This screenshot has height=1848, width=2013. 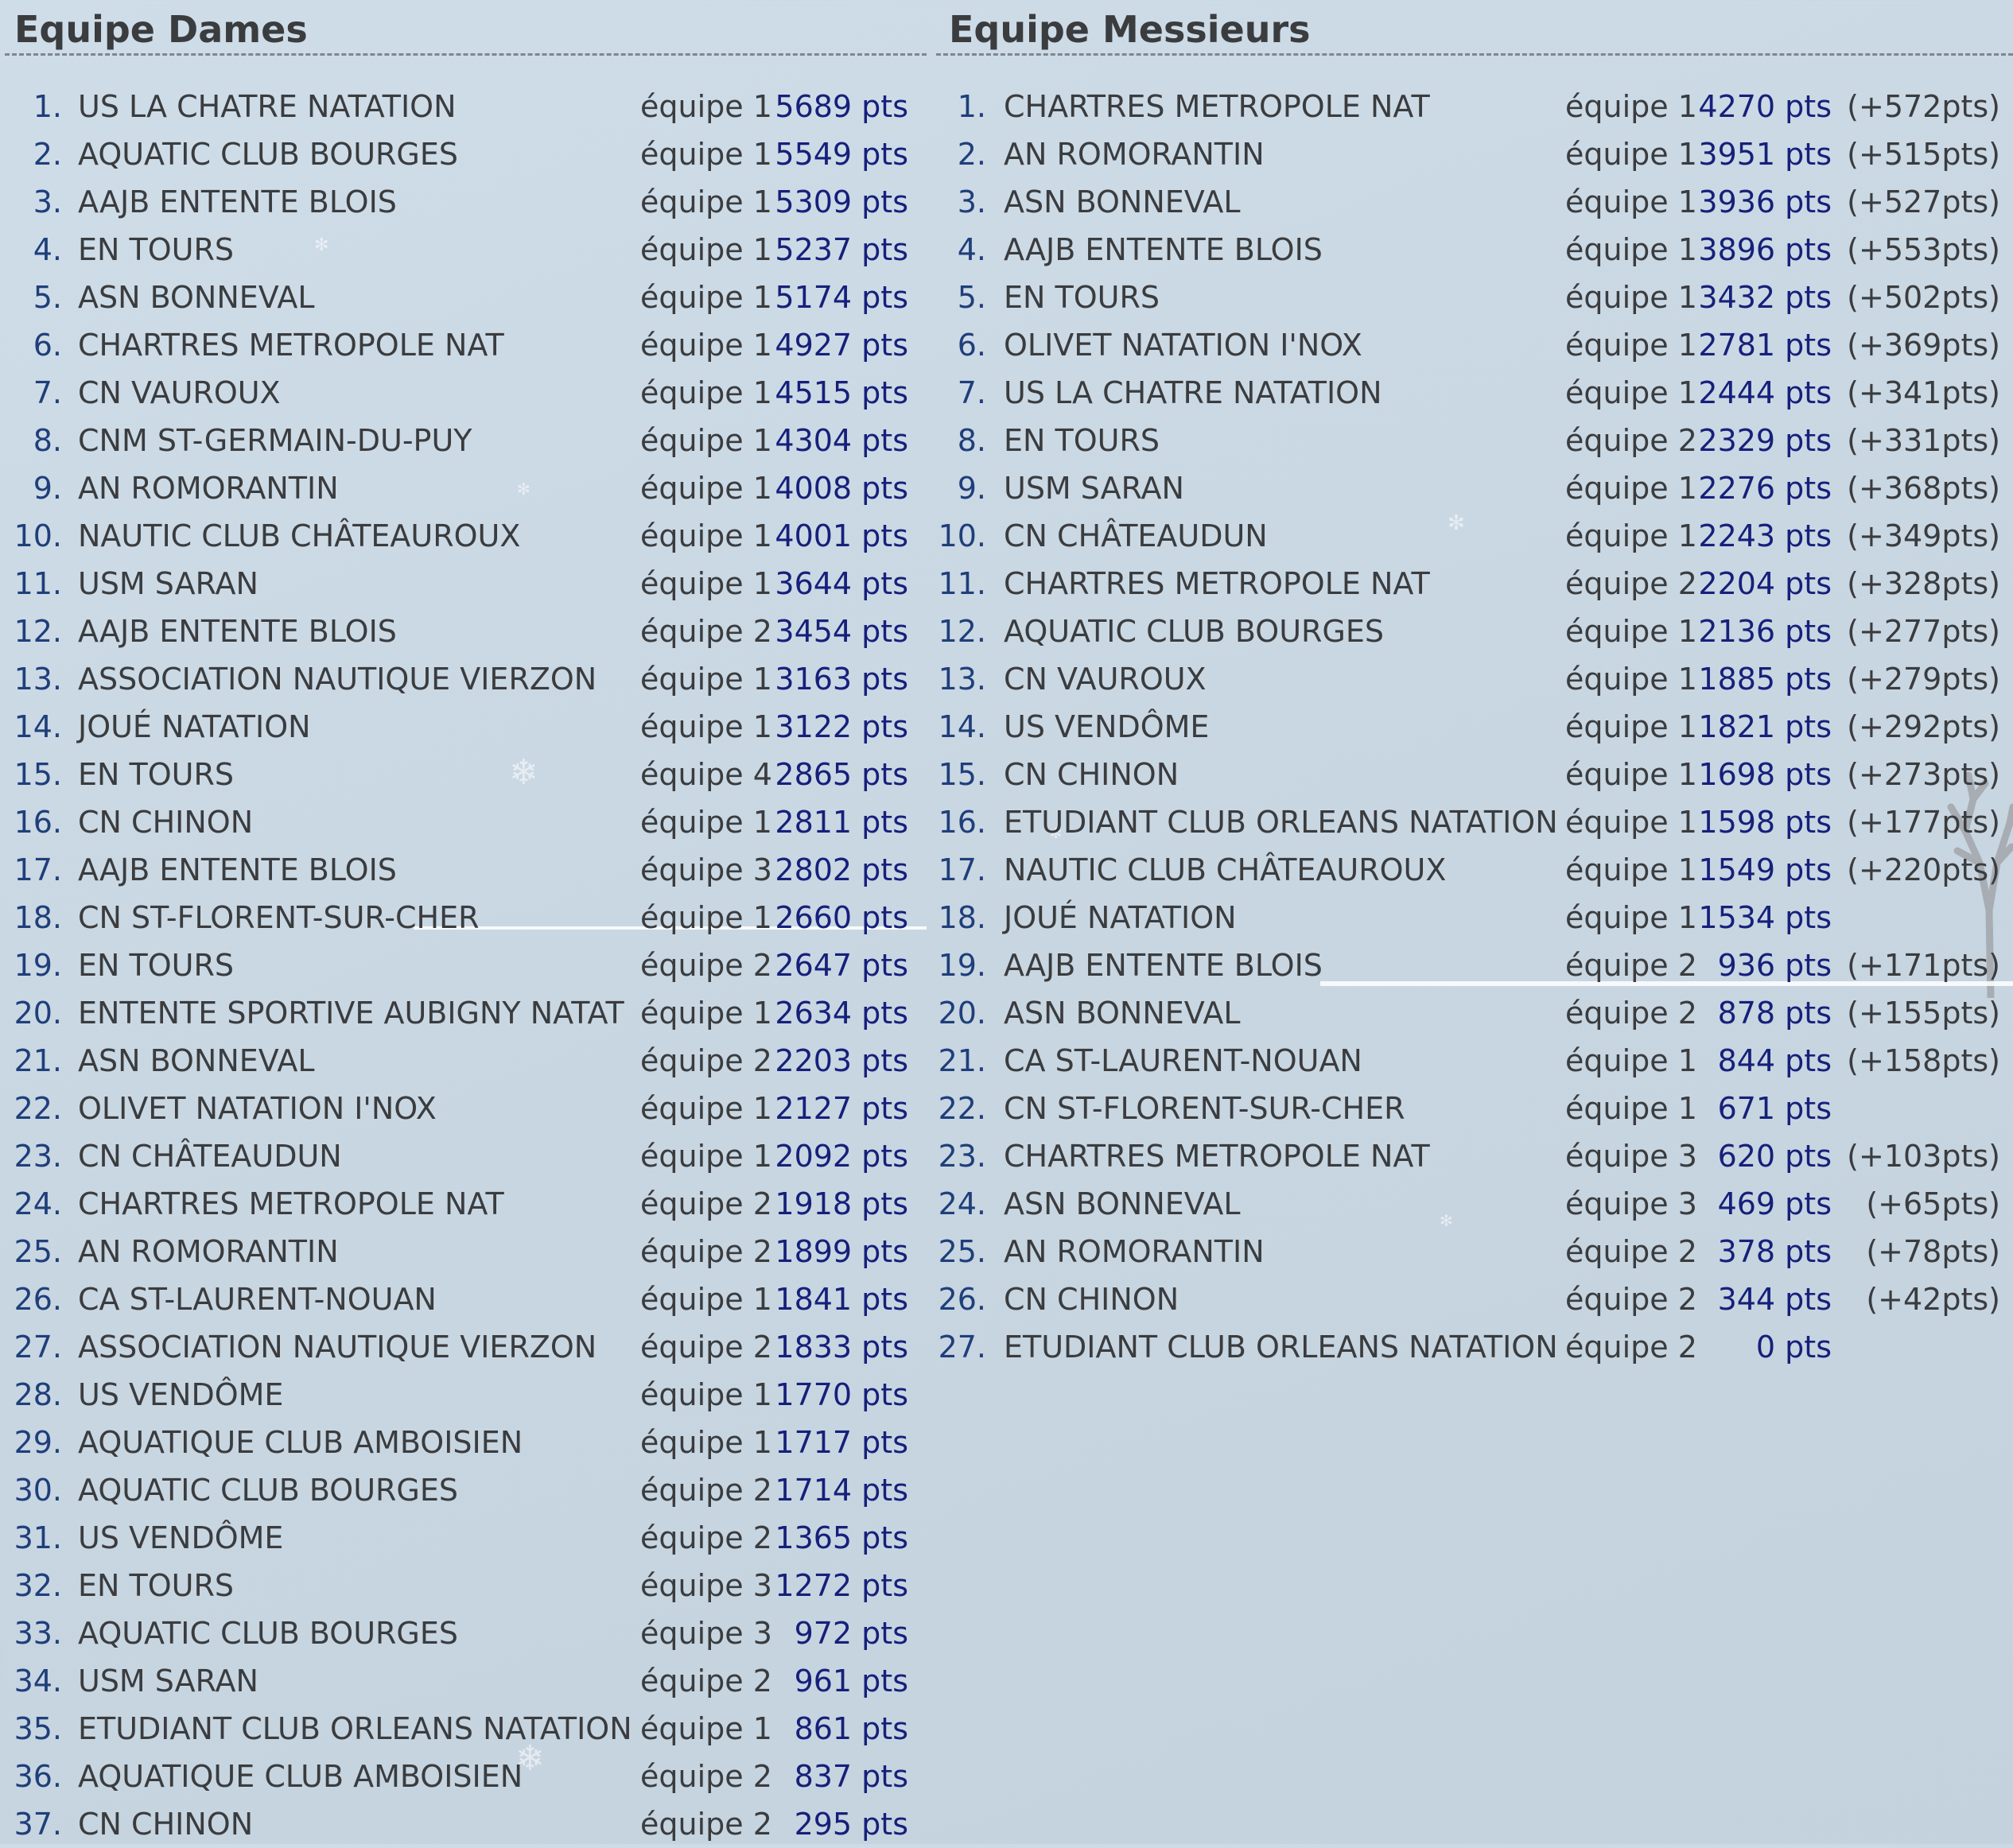 I want to click on points-delta: (+553pts), so click(x=1923, y=249).